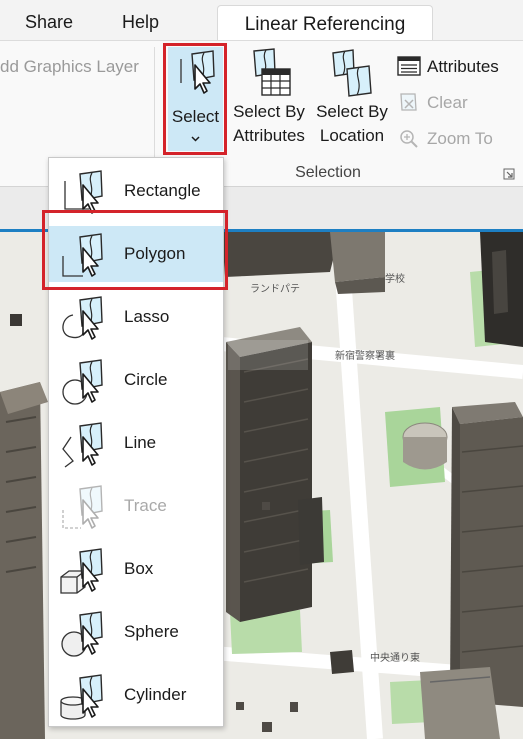 The height and width of the screenshot is (739, 523). I want to click on clear-button: Clear, so click(437, 102).